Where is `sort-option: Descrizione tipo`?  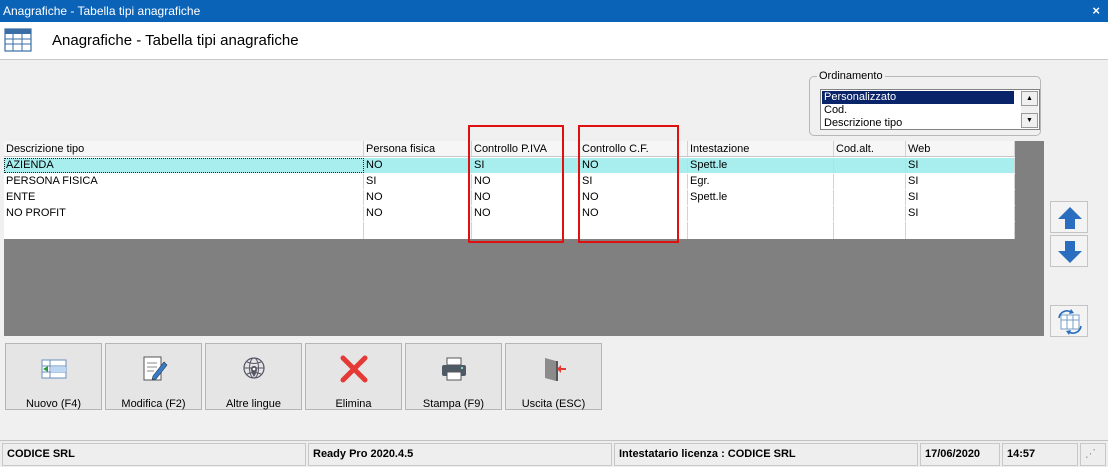 sort-option: Descrizione tipo is located at coordinates (918, 123).